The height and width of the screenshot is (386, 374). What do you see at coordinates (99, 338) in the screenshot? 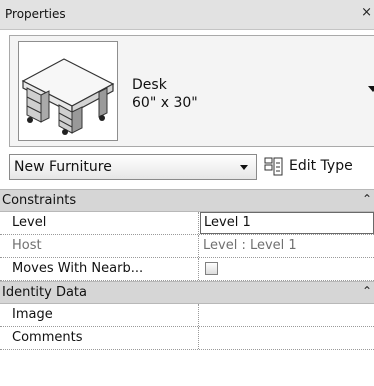
I see `property-name: Comments` at bounding box center [99, 338].